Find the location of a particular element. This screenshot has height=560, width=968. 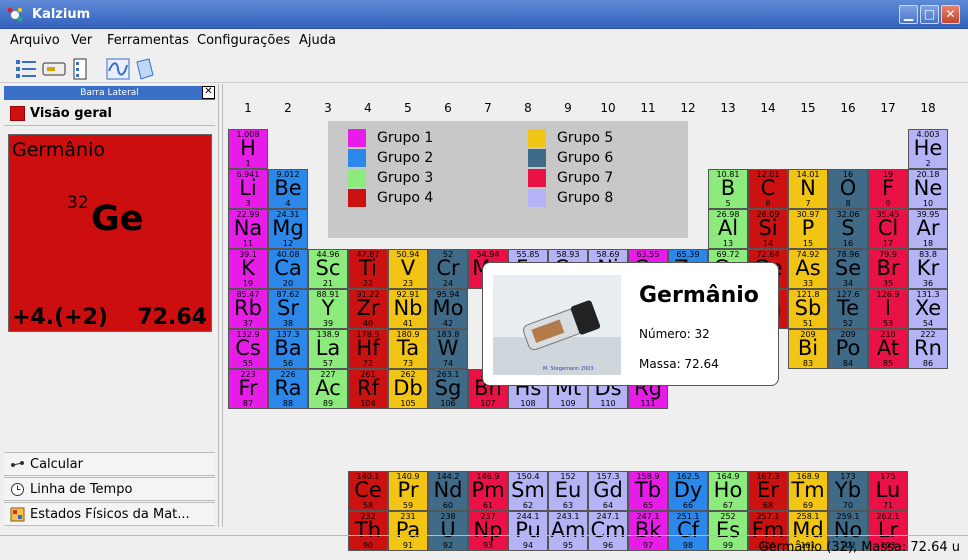

legend-icon is located at coordinates (80, 69).